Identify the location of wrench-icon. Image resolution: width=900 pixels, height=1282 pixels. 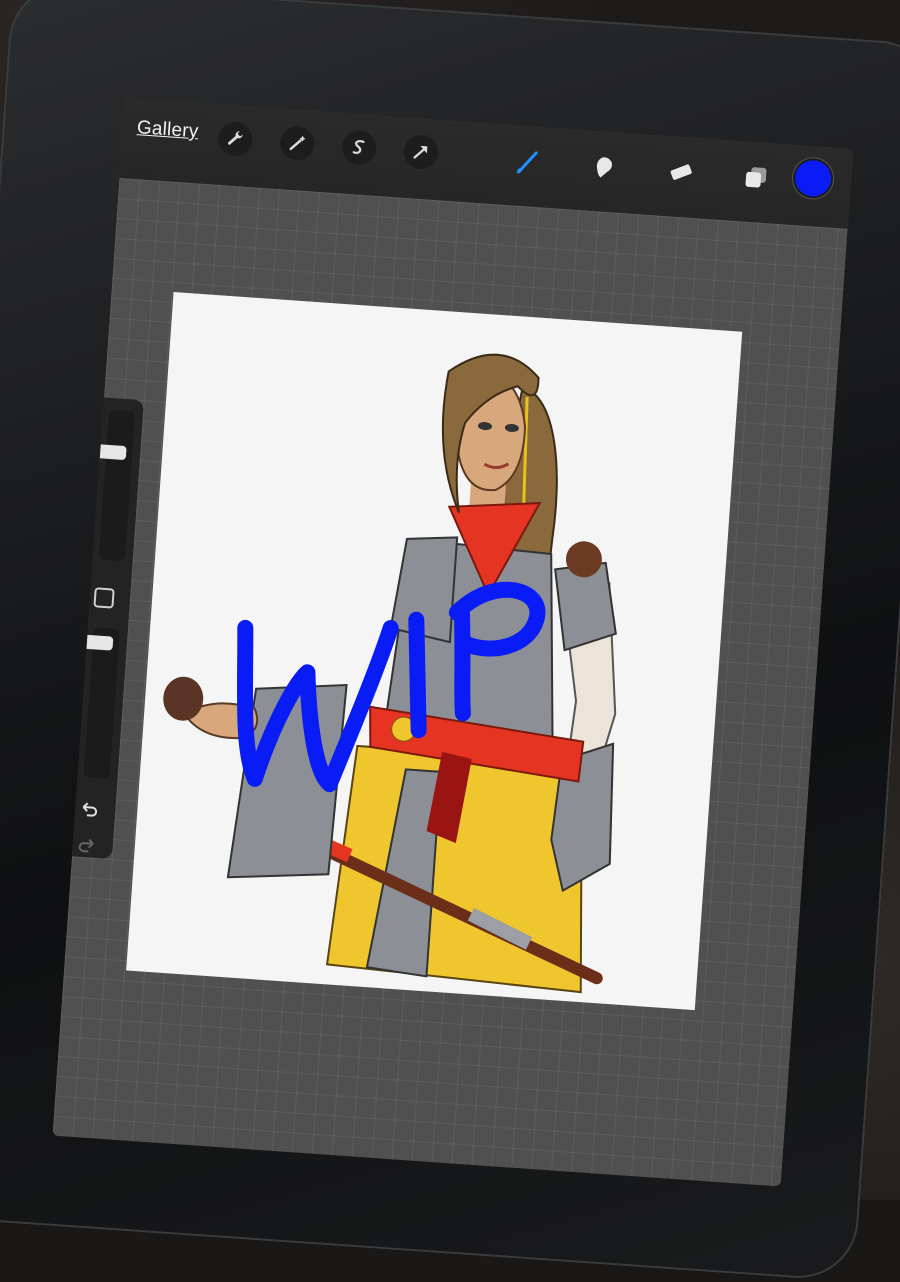
(235, 138).